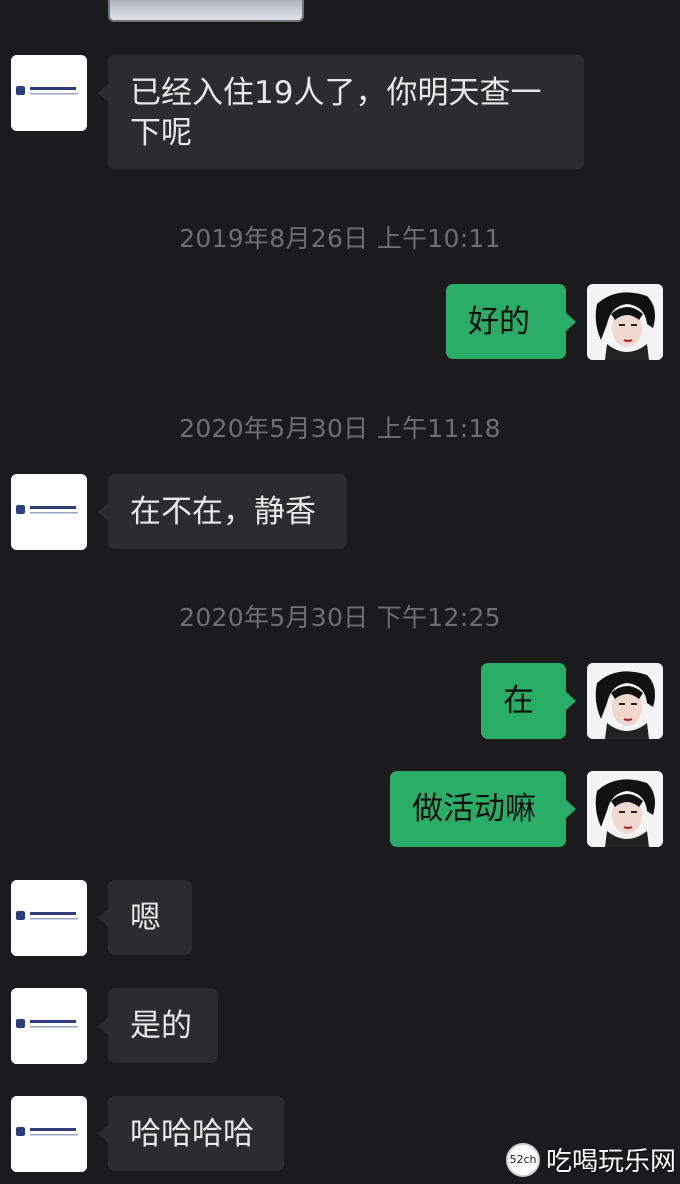  I want to click on message-text: 哈哈哈哈, so click(192, 1134).